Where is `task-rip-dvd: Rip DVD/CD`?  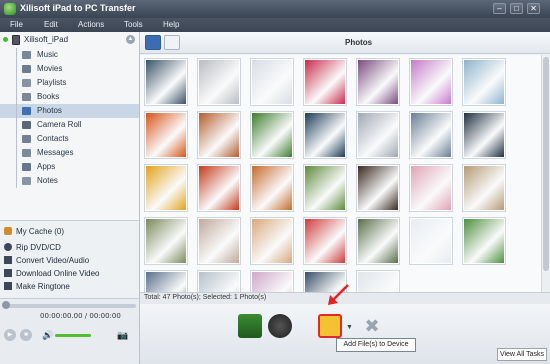 task-rip-dvd: Rip DVD/CD is located at coordinates (69, 247).